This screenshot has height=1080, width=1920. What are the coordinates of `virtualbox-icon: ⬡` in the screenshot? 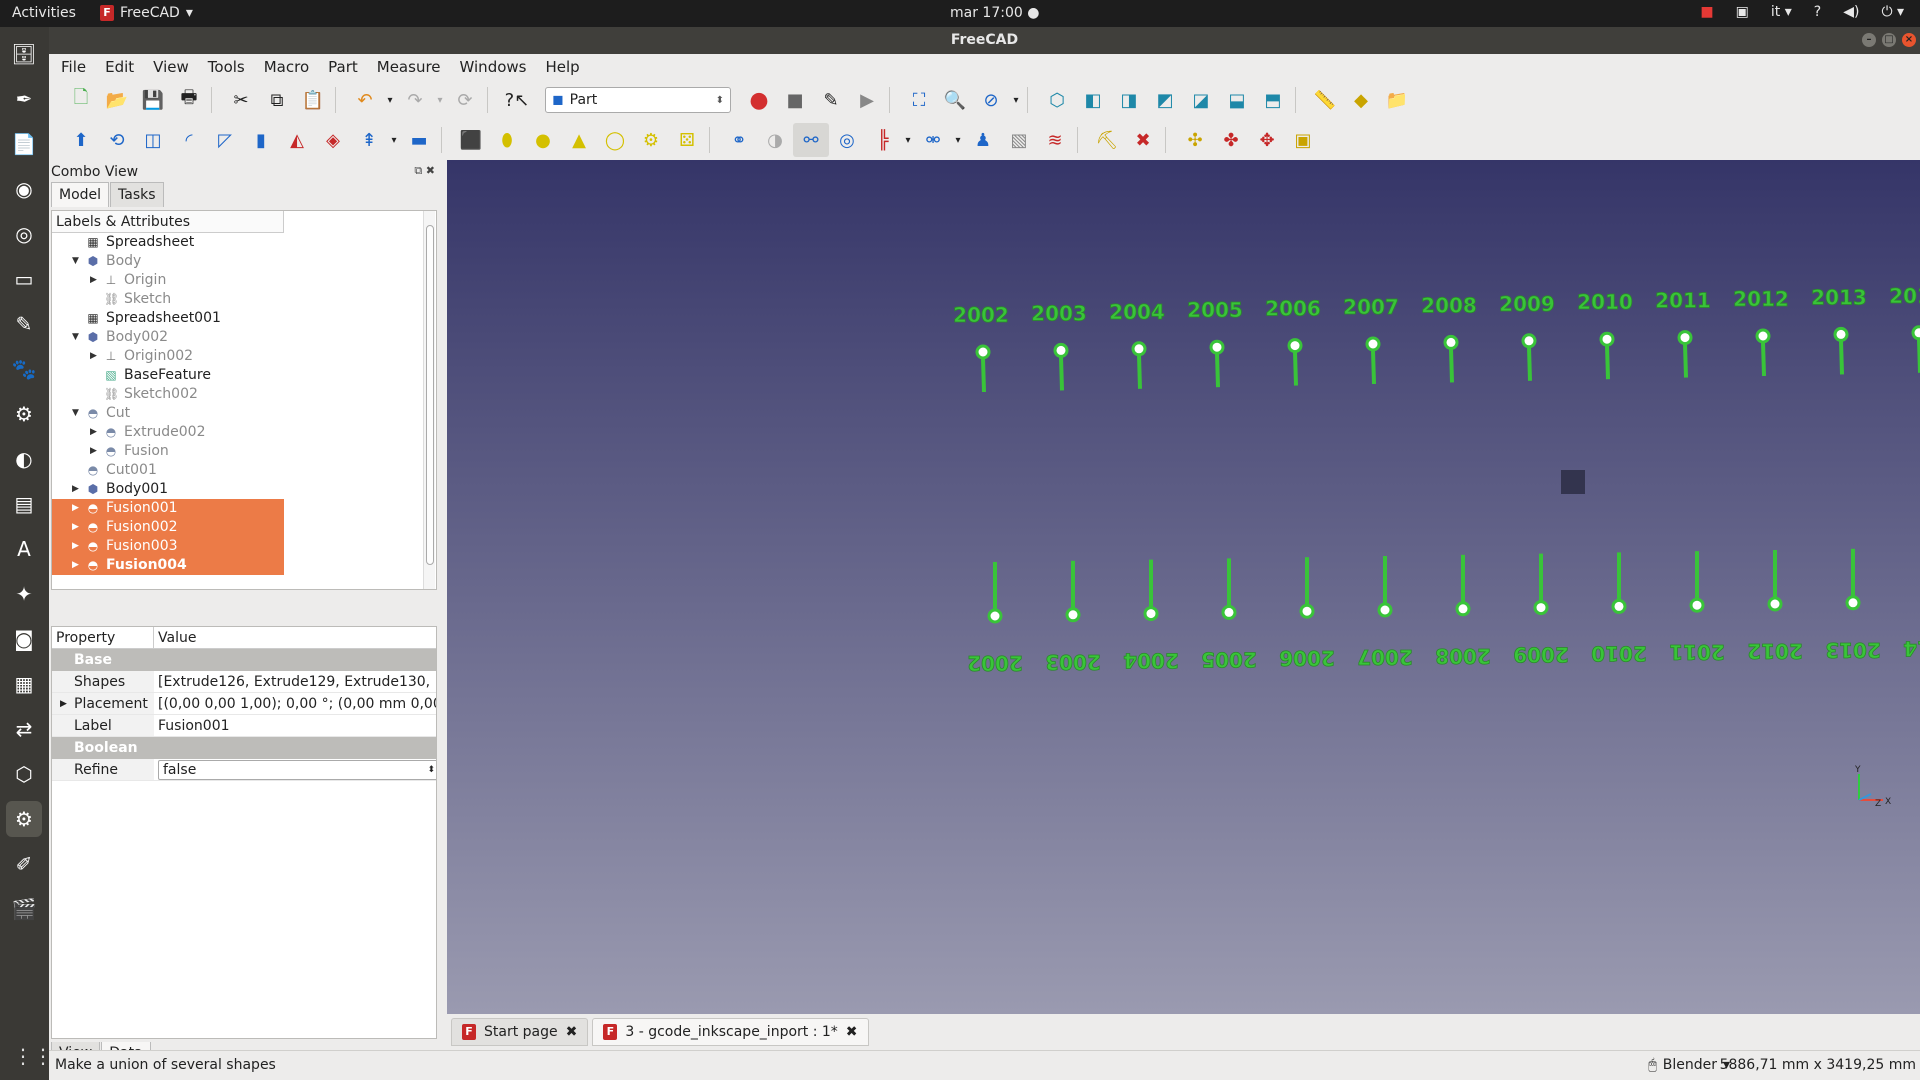 It's located at (24, 774).